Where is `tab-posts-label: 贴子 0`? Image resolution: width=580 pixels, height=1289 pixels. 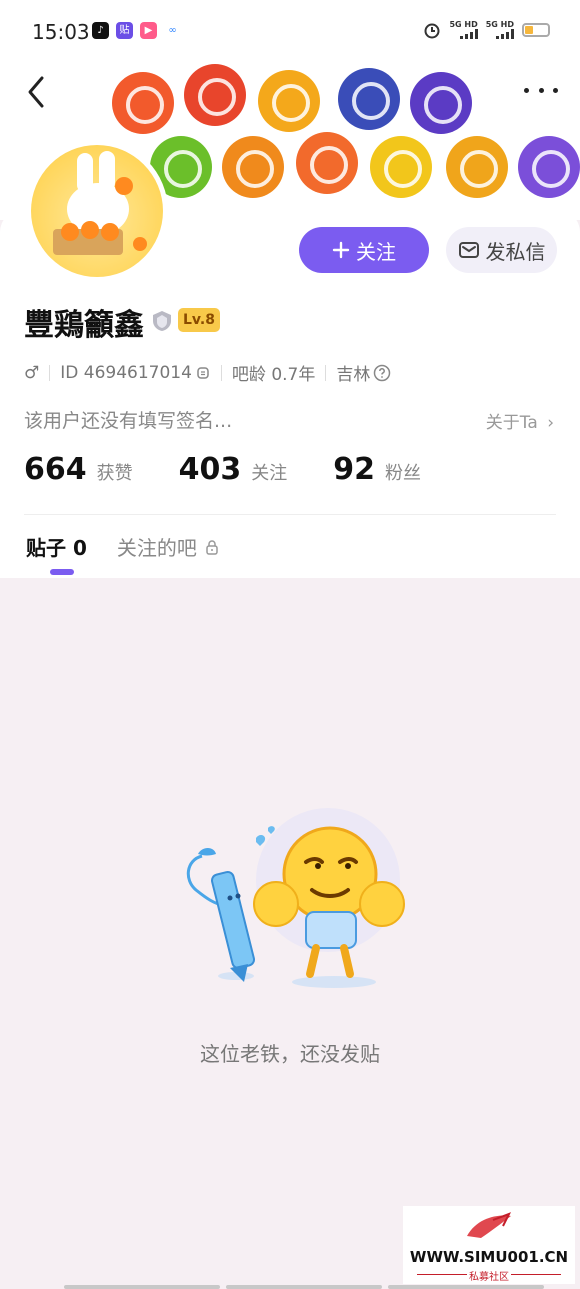
tab-posts-label: 贴子 0 is located at coordinates (56, 548).